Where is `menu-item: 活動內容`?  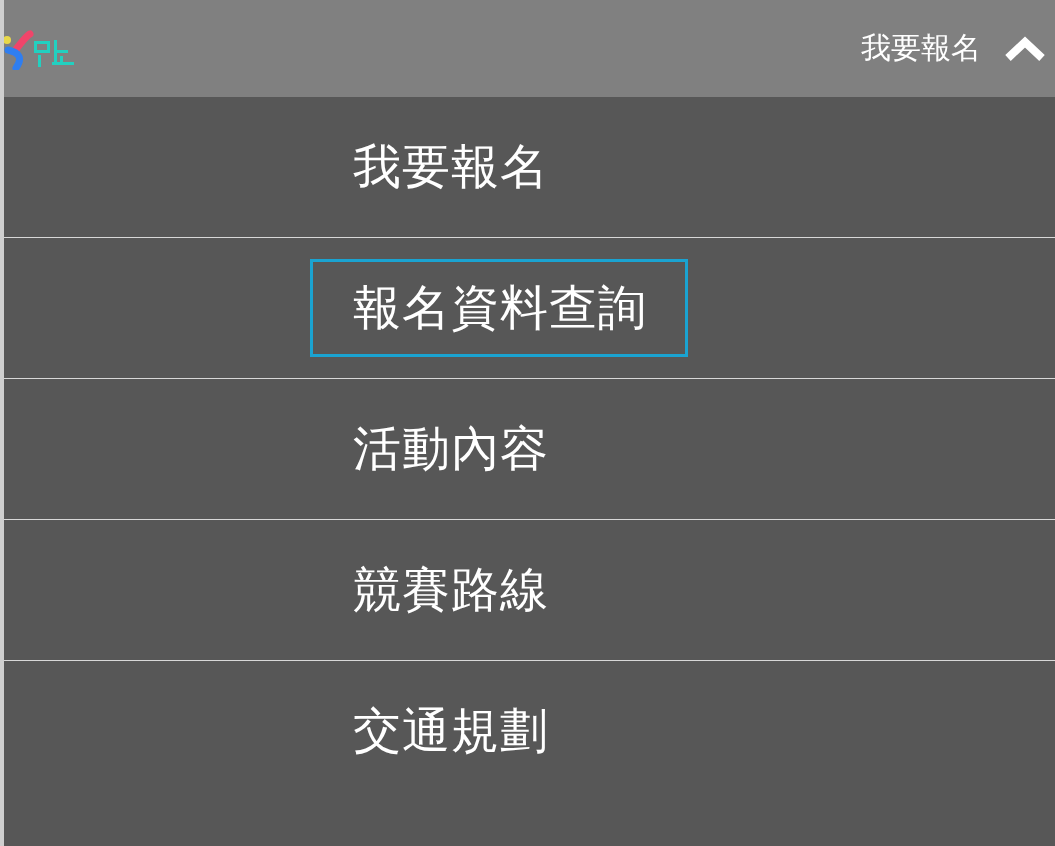 menu-item: 活動內容 is located at coordinates (450, 449).